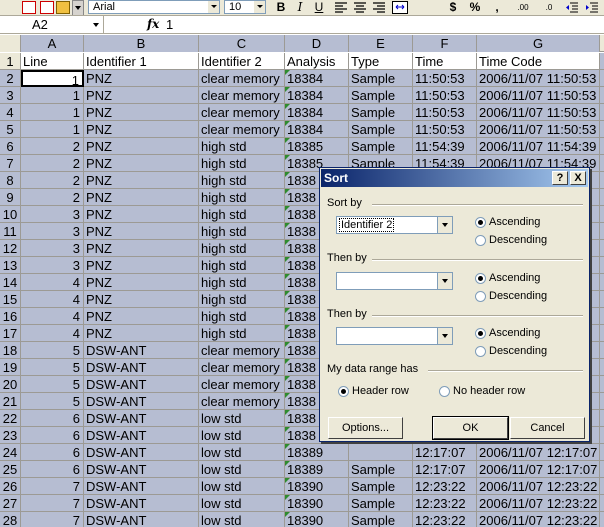 This screenshot has height=527, width=604. What do you see at coordinates (379, 7) in the screenshot?
I see `align-right-icon` at bounding box center [379, 7].